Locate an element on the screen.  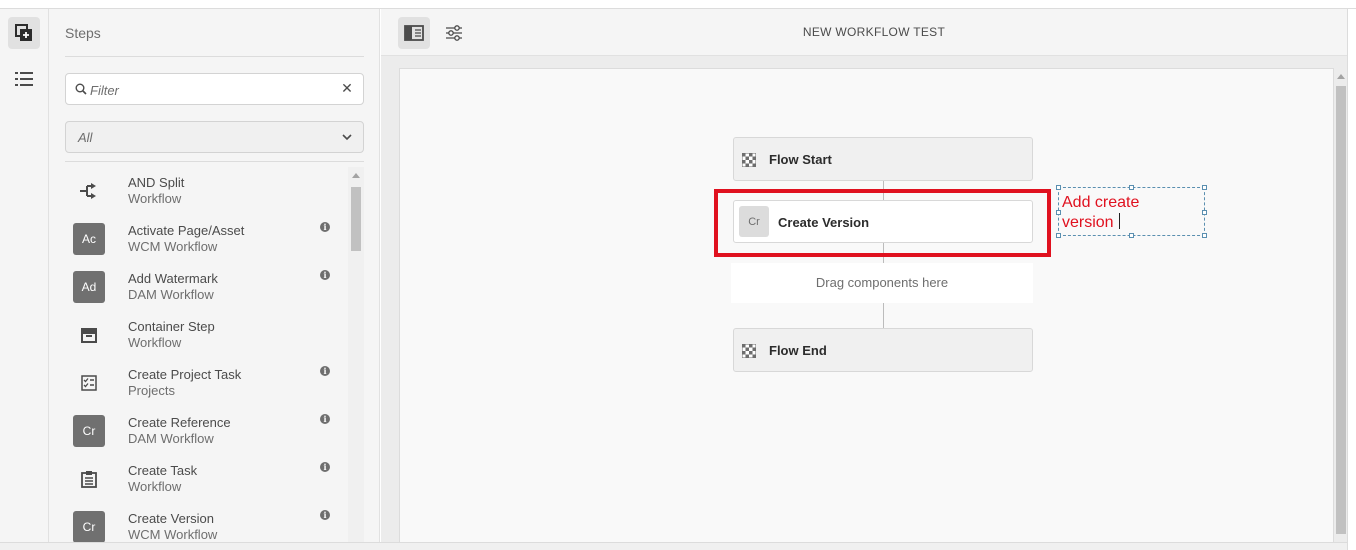
workflow-title: NEW WORKFLOW TEST is located at coordinates (874, 32).